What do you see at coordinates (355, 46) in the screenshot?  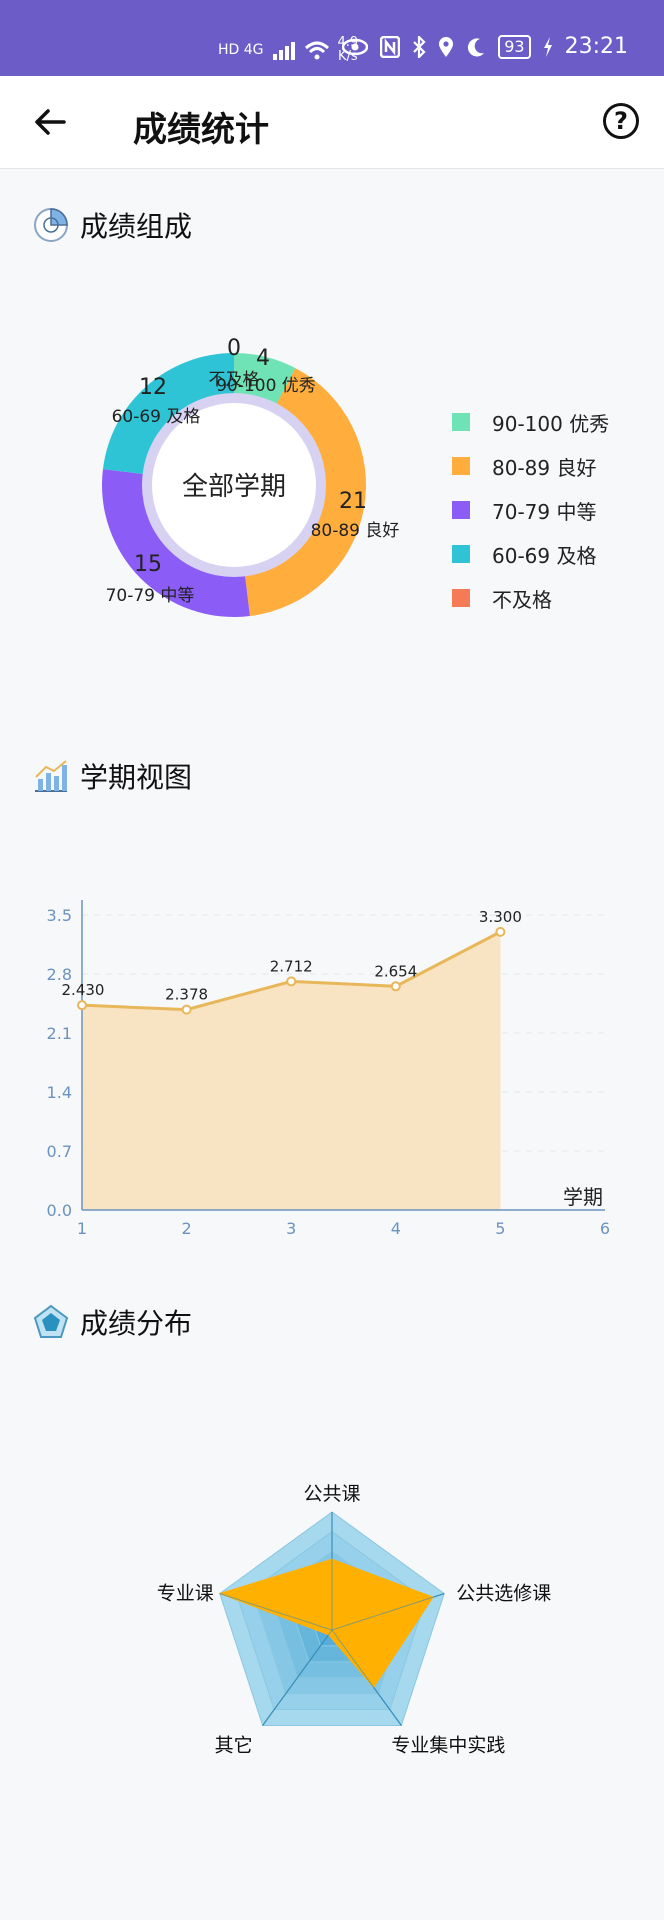 I see `eye-icon` at bounding box center [355, 46].